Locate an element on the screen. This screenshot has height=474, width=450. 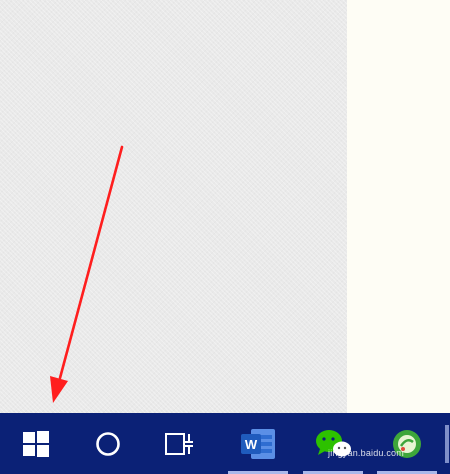
word-icon: W is located at coordinates (258, 443).